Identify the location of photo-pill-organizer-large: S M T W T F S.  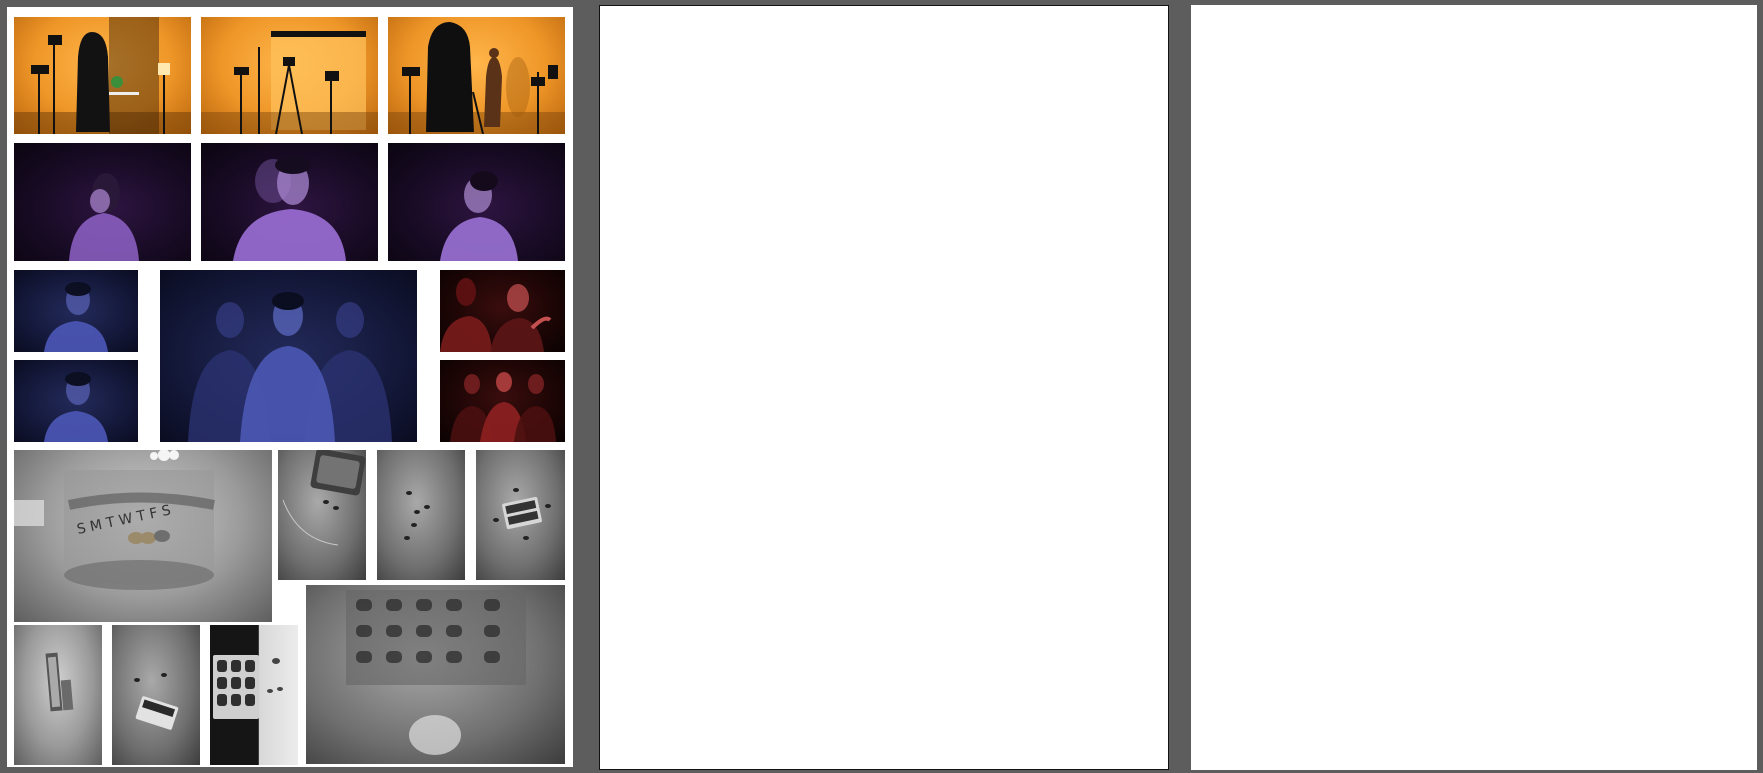
(143, 536).